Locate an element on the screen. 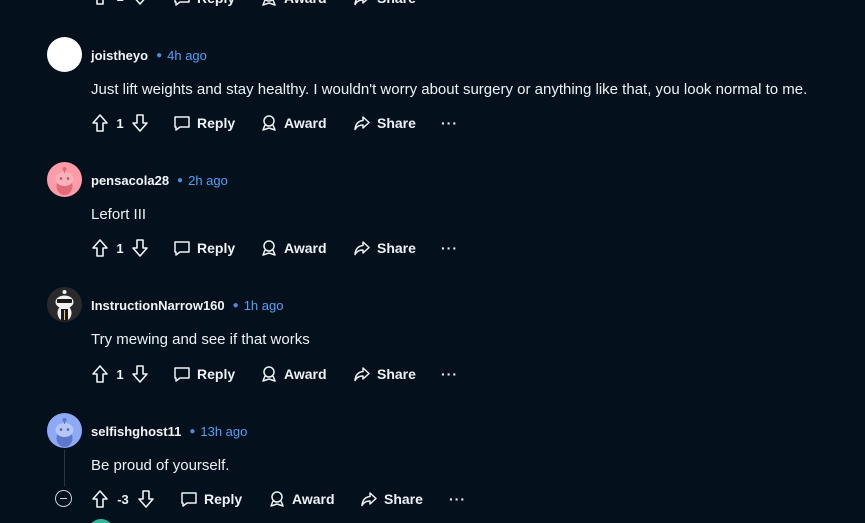  username: InstructionNarrow160 is located at coordinates (158, 305).